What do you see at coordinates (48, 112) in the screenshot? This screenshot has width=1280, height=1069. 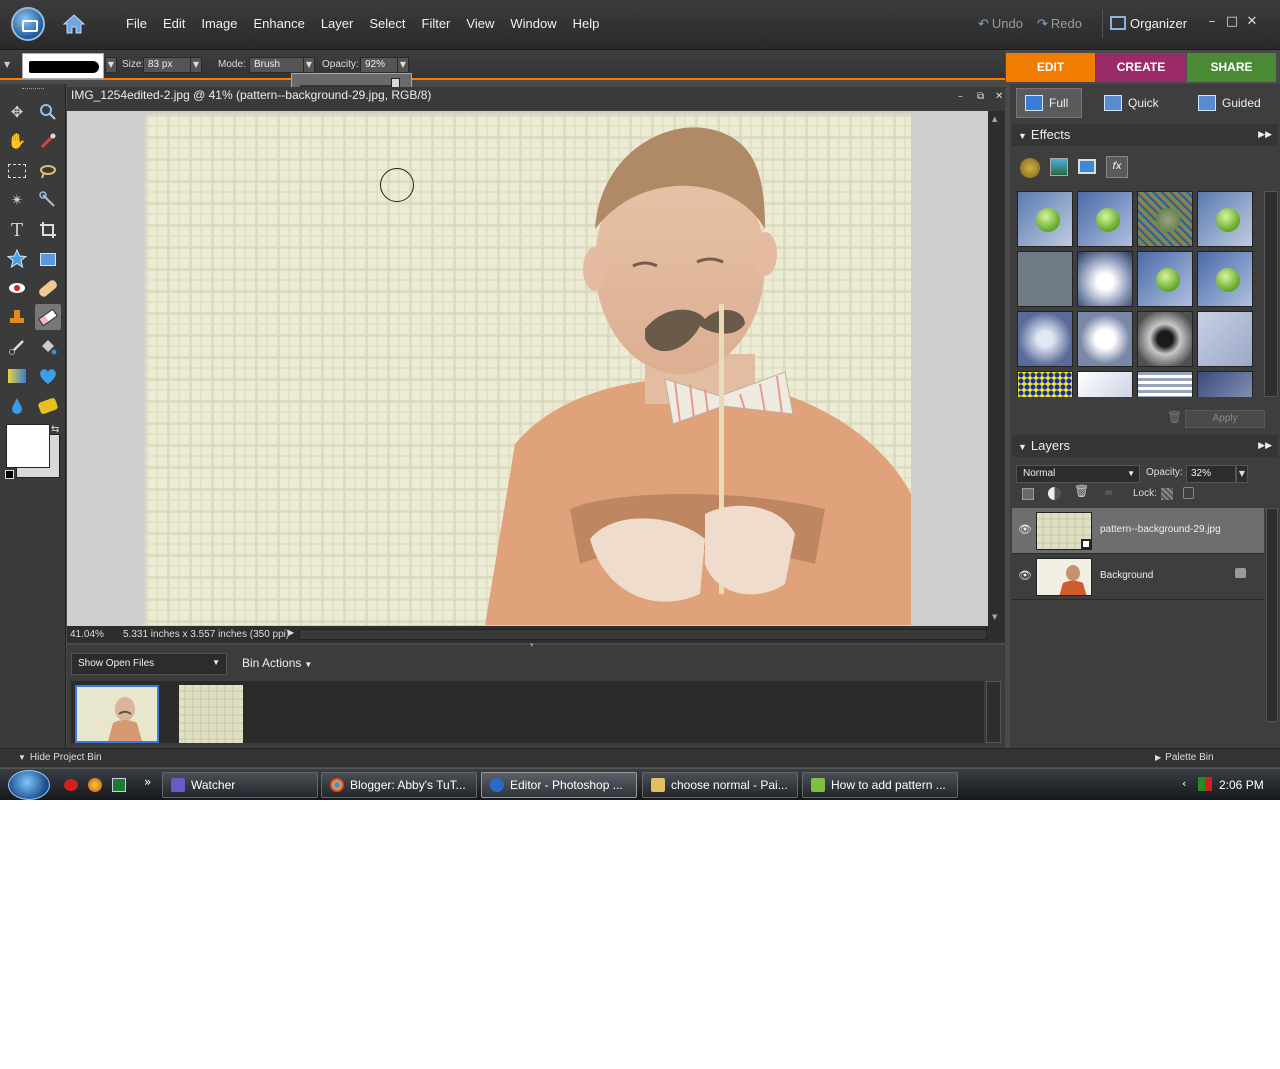 I see `zoom-tool-icon` at bounding box center [48, 112].